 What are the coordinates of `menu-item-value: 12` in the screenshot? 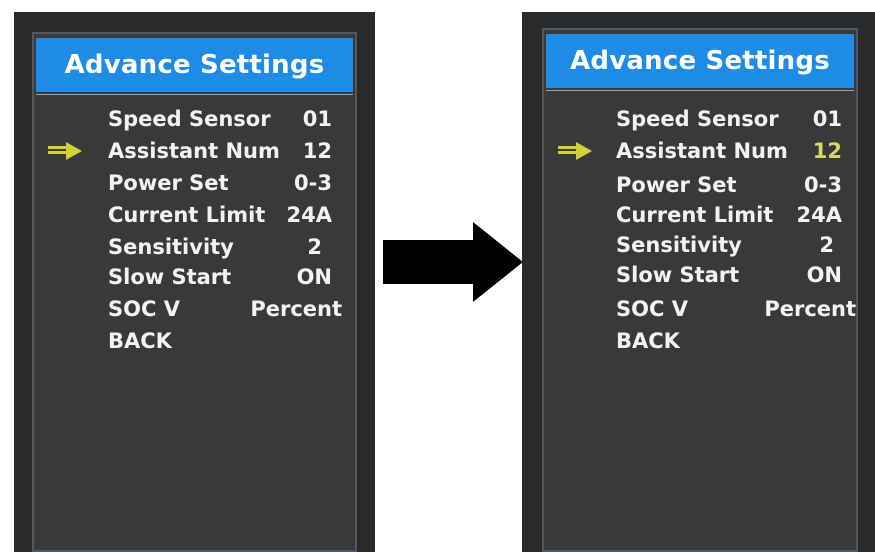 It's located at (317, 151).